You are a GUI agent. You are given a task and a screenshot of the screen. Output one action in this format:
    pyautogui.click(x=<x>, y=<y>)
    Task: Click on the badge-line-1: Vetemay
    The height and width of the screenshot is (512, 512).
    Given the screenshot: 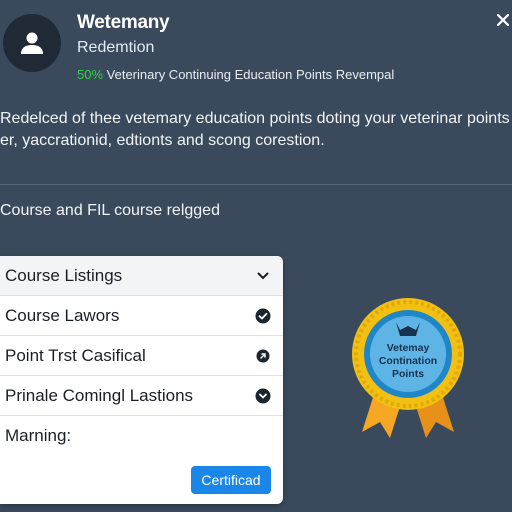 What is the action you would take?
    pyautogui.click(x=408, y=348)
    